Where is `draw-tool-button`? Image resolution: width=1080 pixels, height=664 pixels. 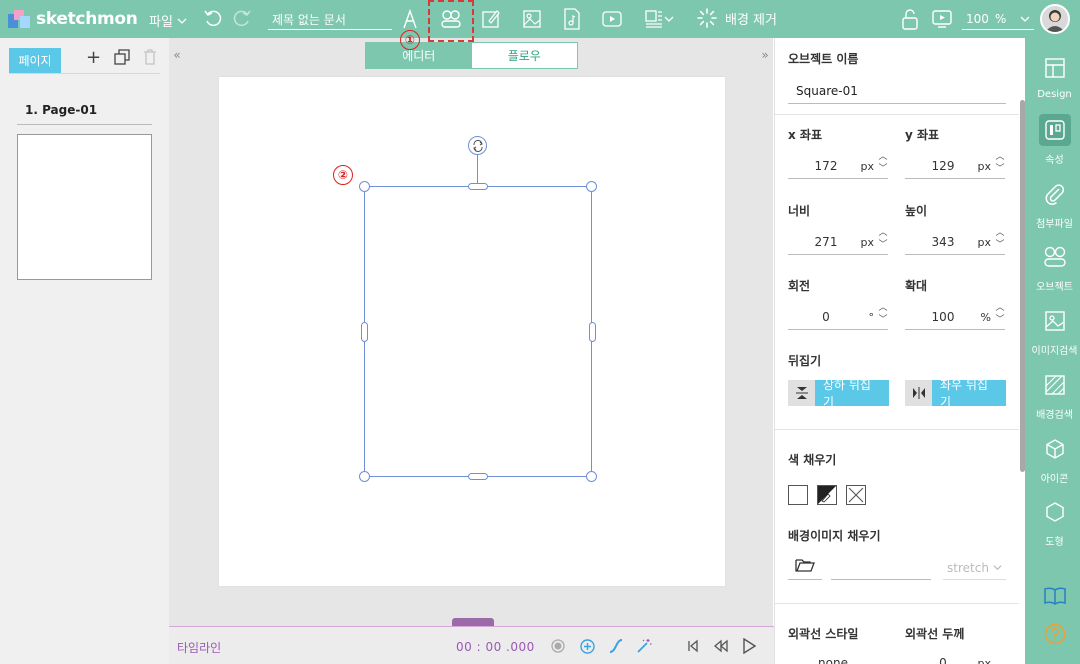
draw-tool-button is located at coordinates (491, 19).